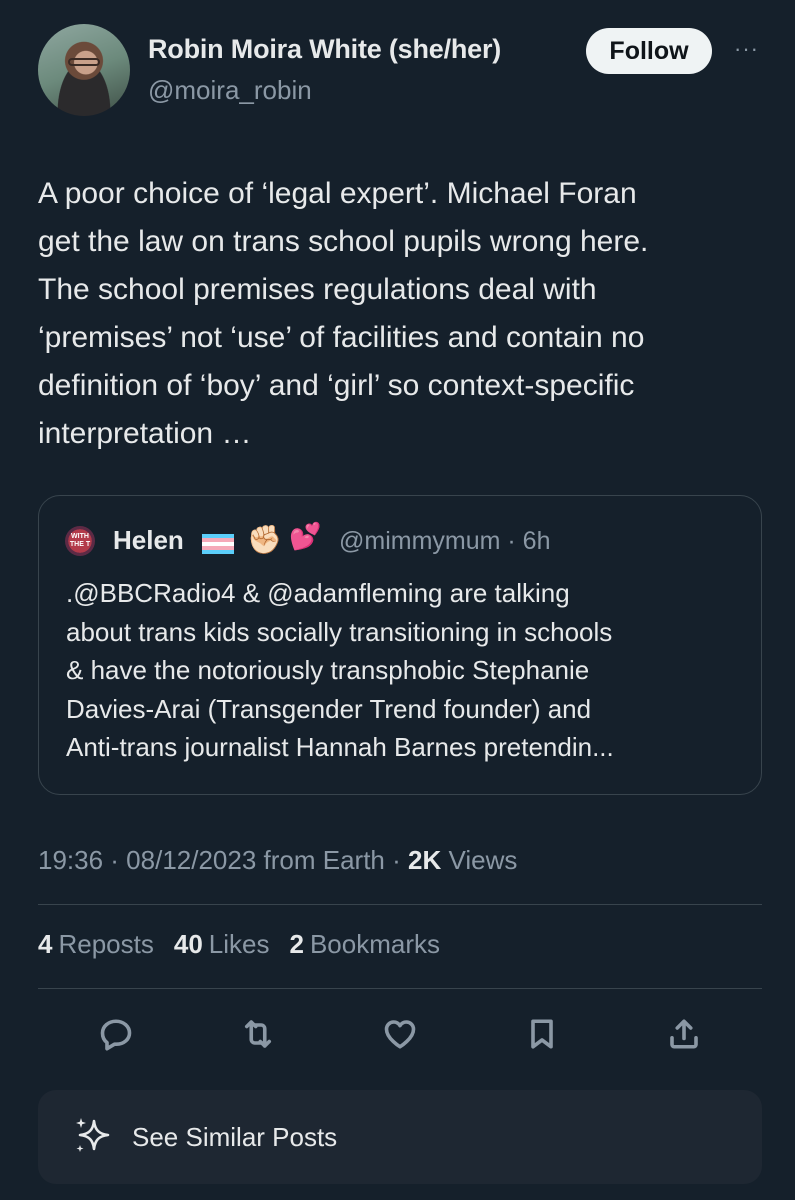 Image resolution: width=795 pixels, height=1200 pixels. I want to click on likes-label: Likes, so click(239, 944).